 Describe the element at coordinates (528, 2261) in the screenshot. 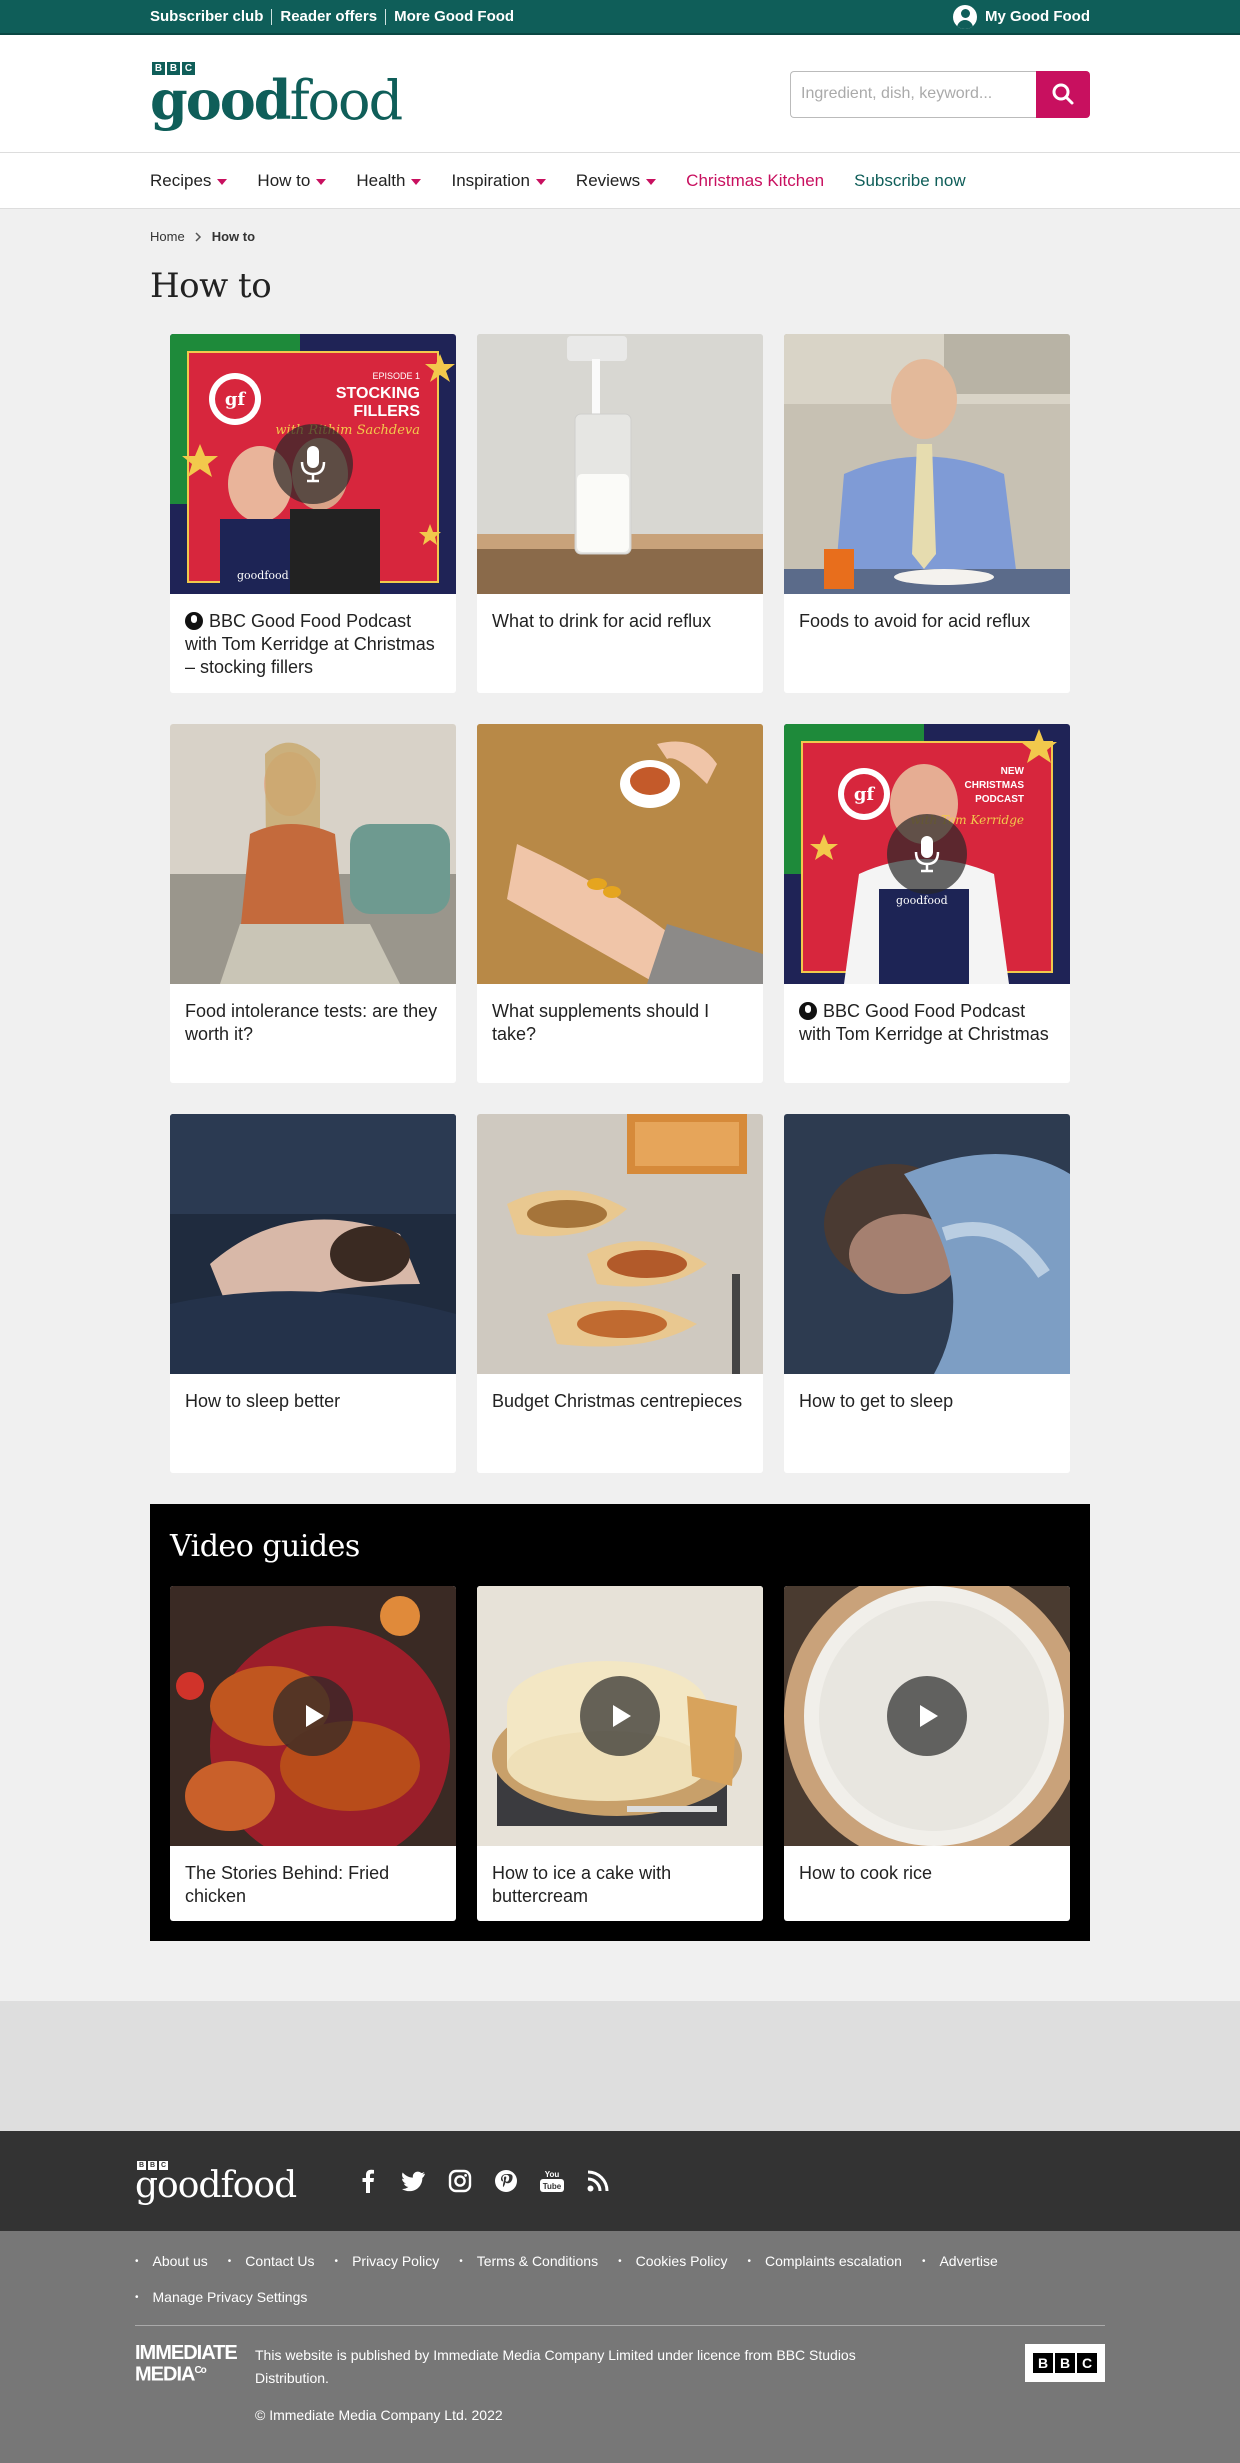

I see `footer-link-terms: Terms & Conditions` at that location.